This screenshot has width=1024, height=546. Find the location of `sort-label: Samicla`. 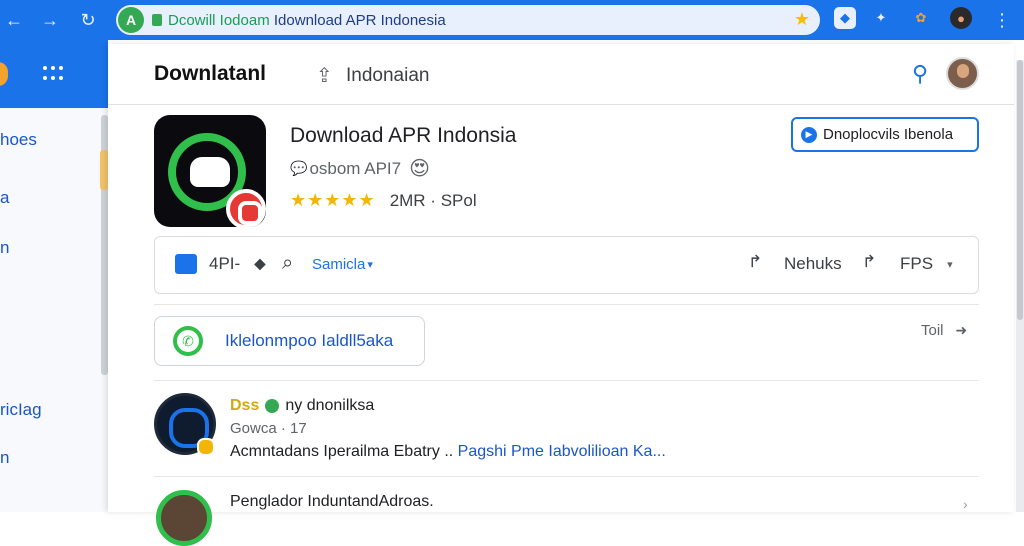

sort-label: Samicla is located at coordinates (339, 264).